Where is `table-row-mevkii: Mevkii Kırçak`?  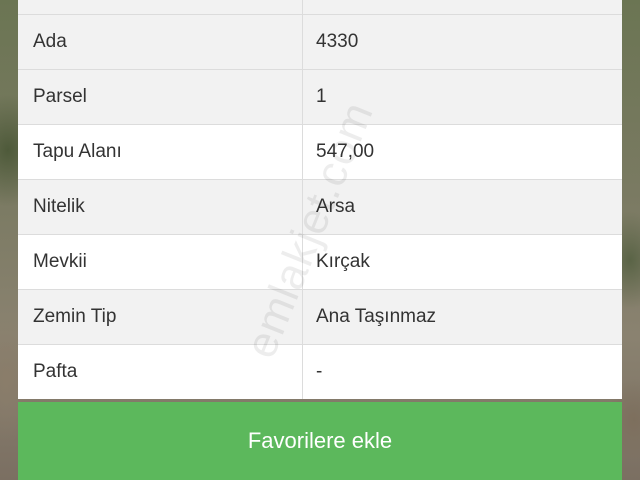
table-row-mevkii: Mevkii Kırçak is located at coordinates (320, 261).